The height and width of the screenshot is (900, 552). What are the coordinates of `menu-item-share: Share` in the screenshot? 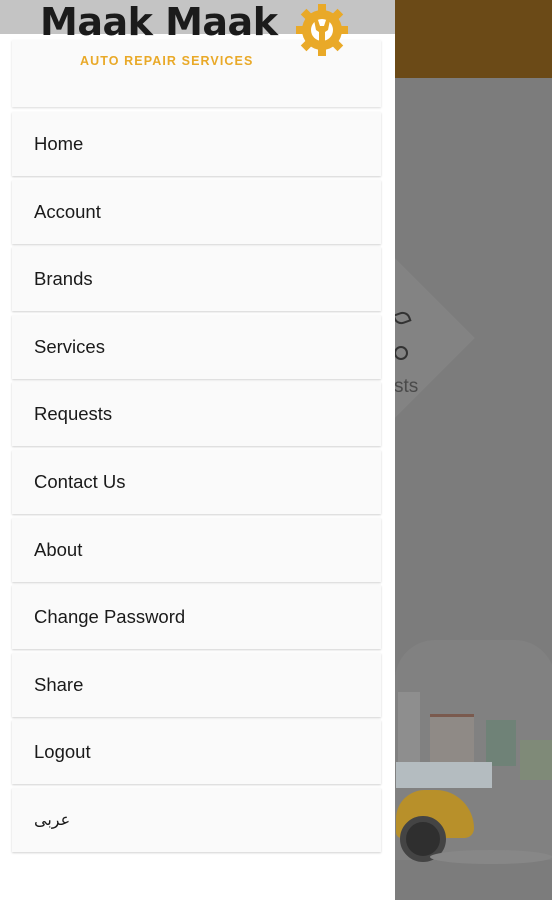 It's located at (196, 684).